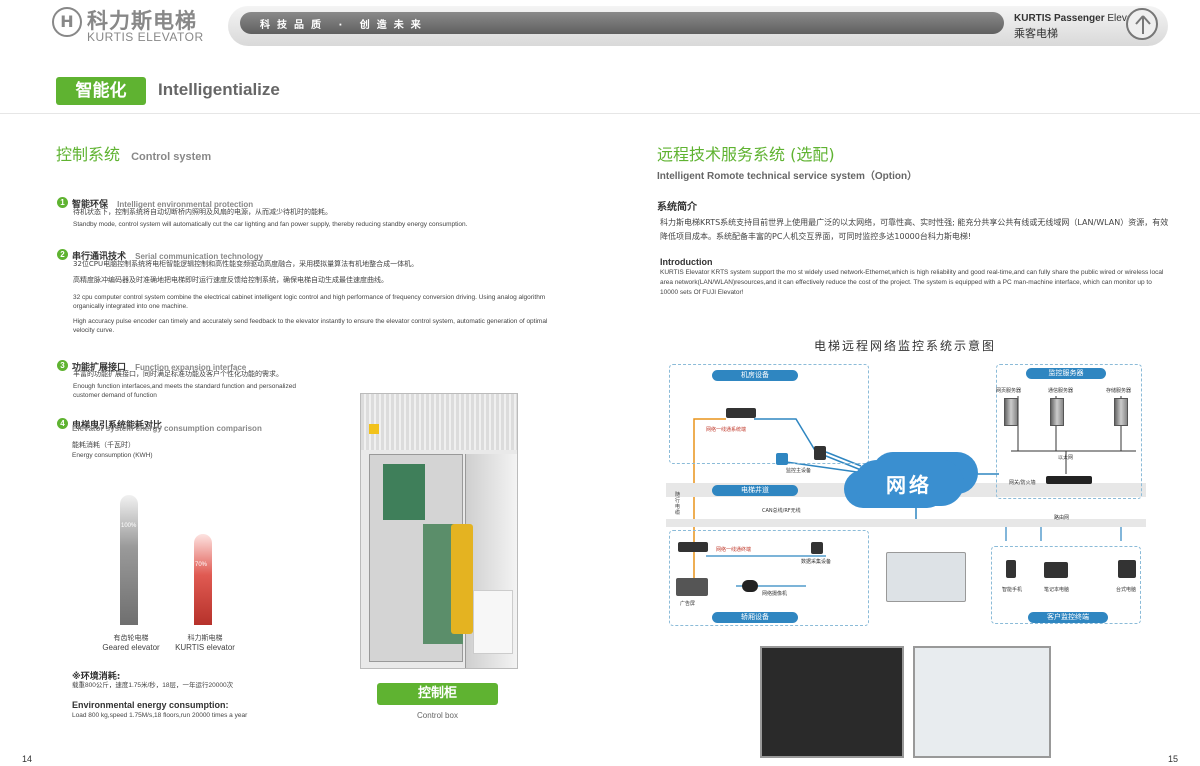 The height and width of the screenshot is (766, 1200). I want to click on desktop-icon, so click(1127, 569).